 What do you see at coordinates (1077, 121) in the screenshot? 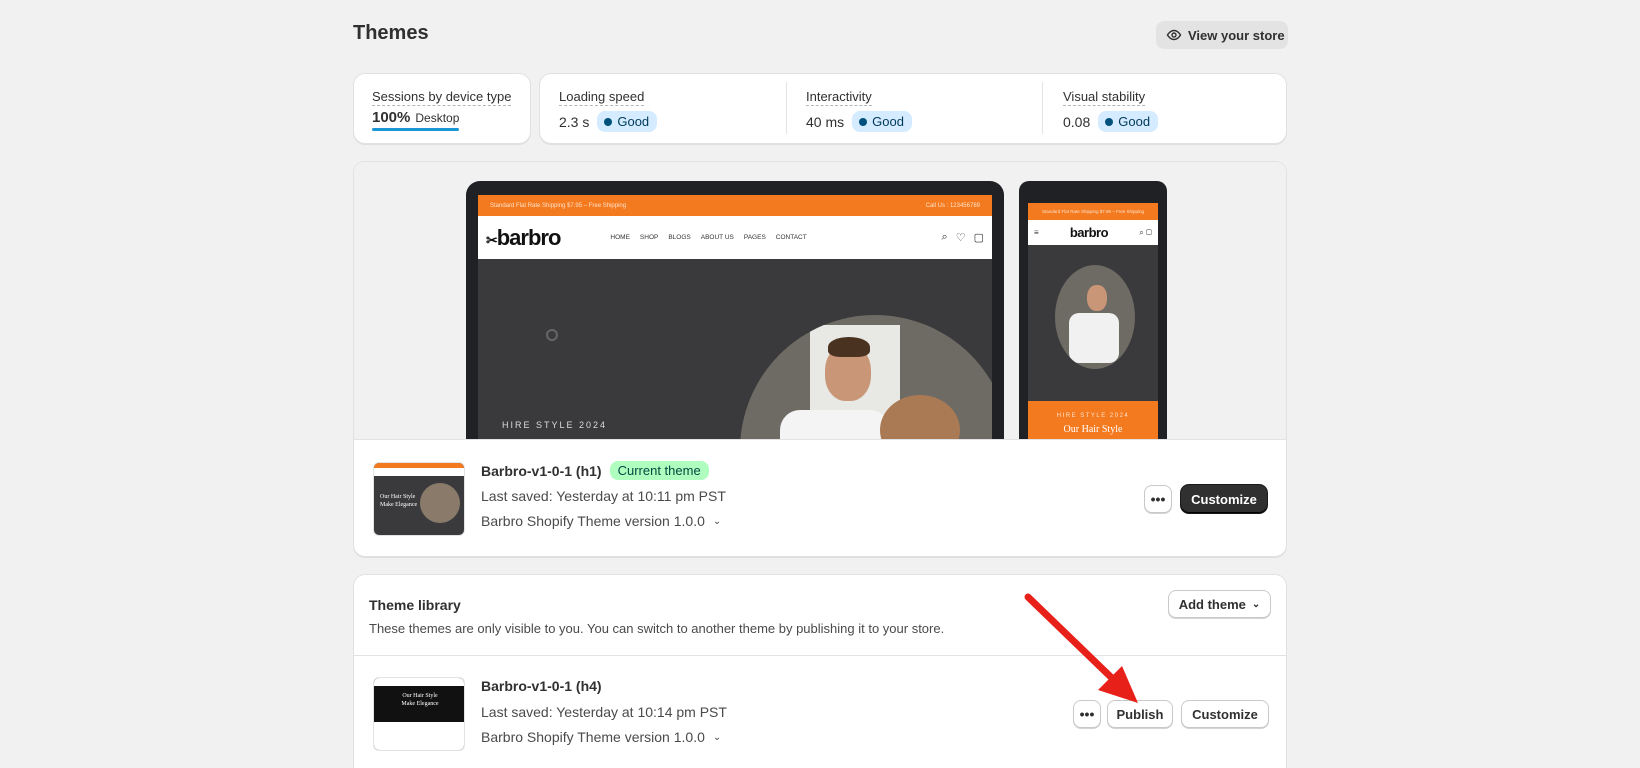
I see `metric-value: 0.08` at bounding box center [1077, 121].